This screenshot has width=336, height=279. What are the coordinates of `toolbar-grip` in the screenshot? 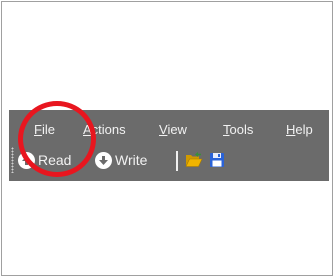 It's located at (12, 160).